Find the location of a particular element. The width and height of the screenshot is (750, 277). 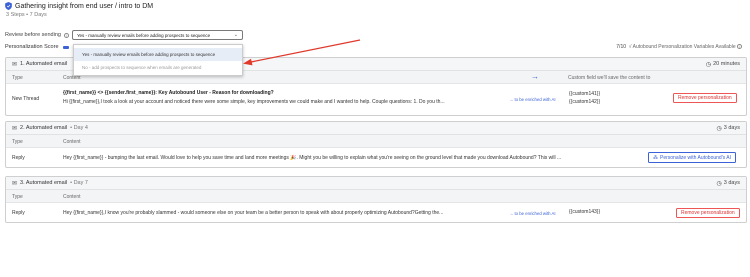

card-title: 3. Automated email is located at coordinates (44, 183).